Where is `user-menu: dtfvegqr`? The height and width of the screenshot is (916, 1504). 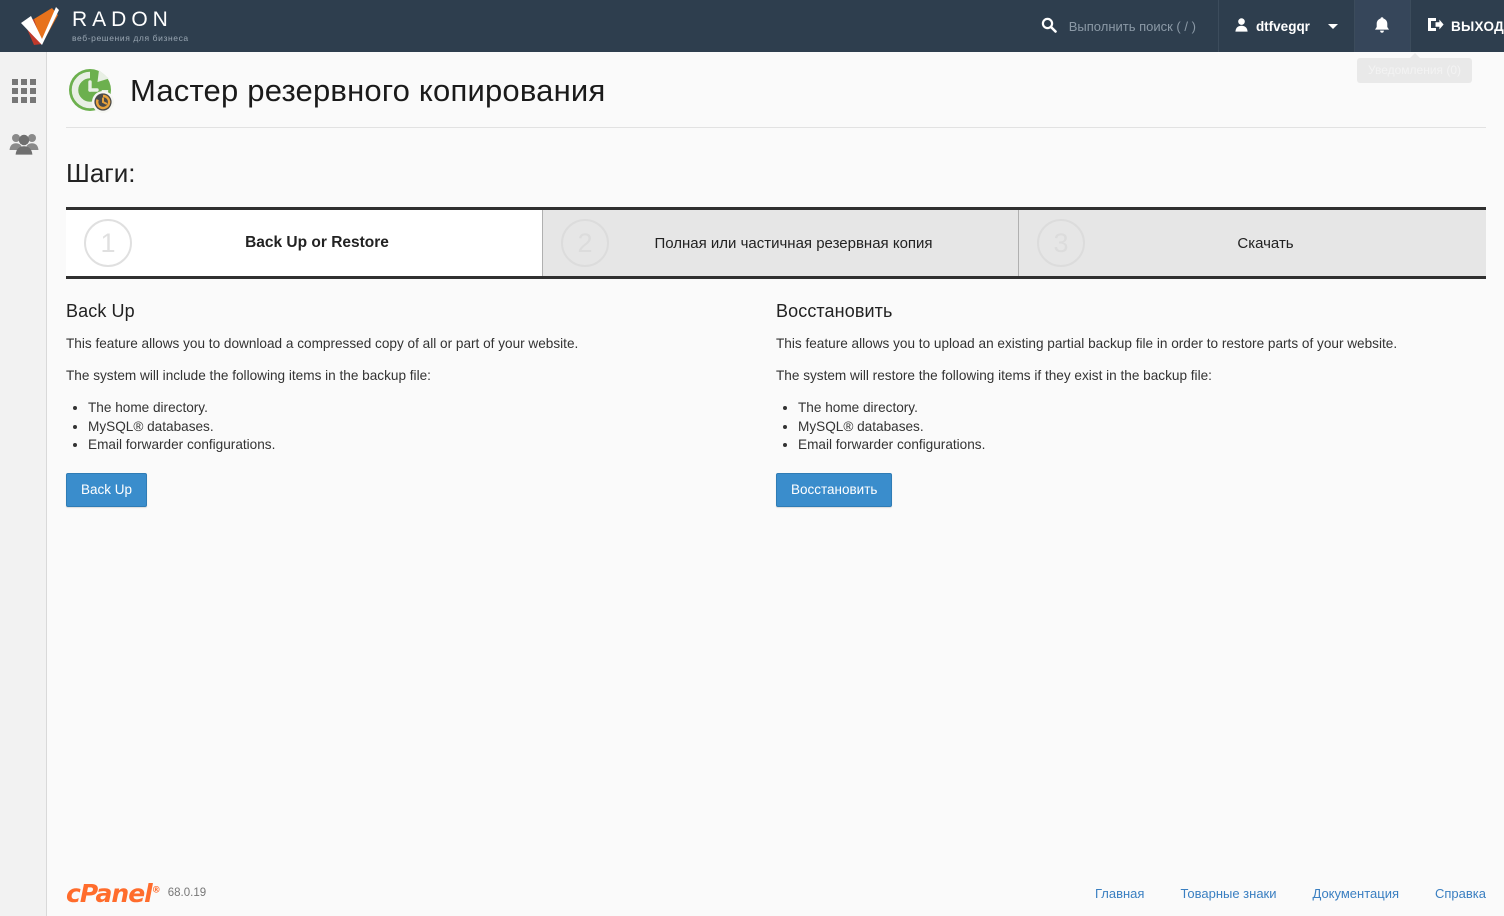
user-menu: dtfvegqr is located at coordinates (1285, 26).